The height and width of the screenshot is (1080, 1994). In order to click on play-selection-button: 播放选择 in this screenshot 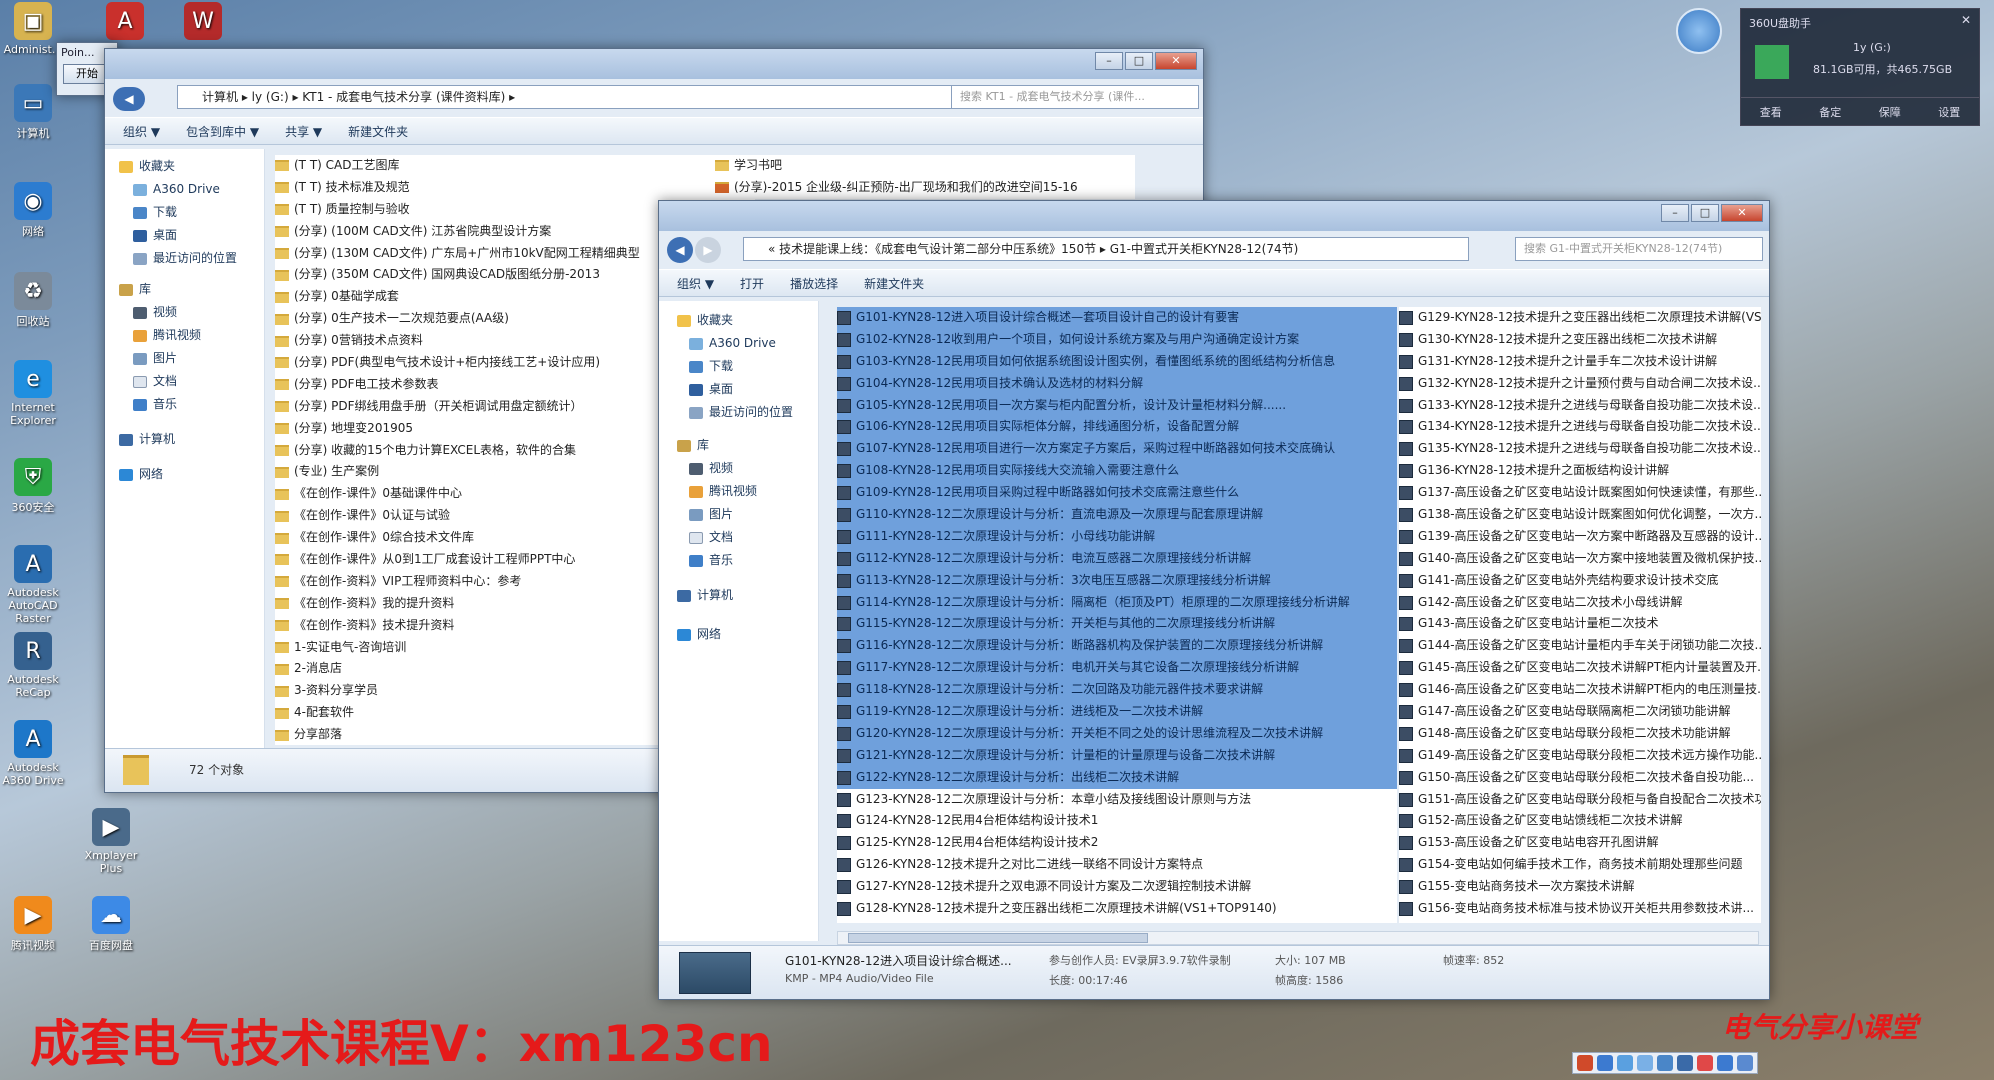, I will do `click(814, 283)`.